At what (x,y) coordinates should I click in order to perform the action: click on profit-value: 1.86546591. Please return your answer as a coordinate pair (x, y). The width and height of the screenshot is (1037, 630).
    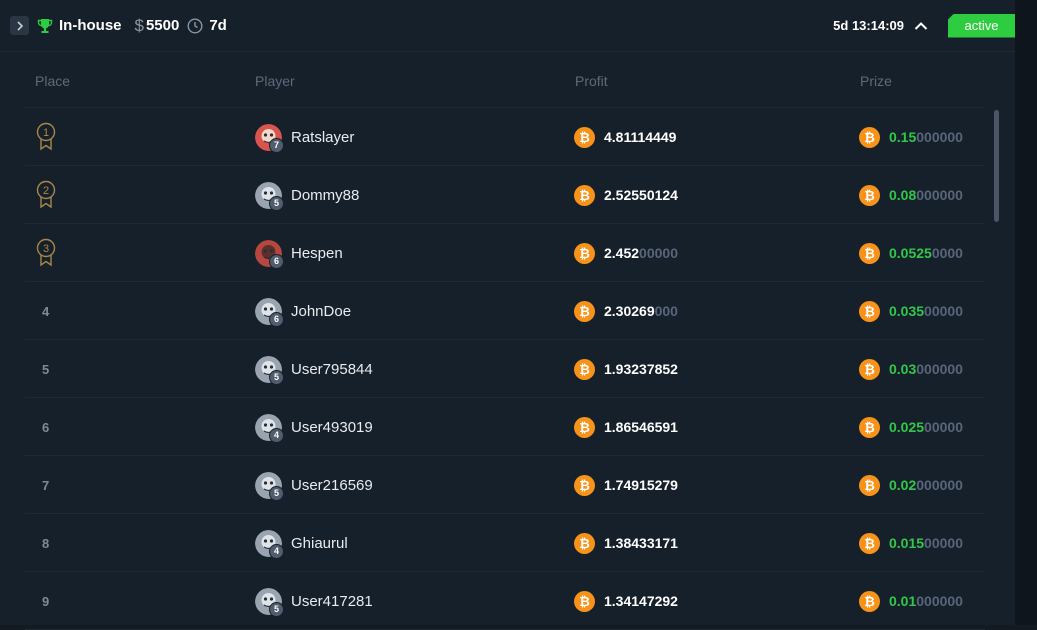
    Looking at the image, I should click on (641, 427).